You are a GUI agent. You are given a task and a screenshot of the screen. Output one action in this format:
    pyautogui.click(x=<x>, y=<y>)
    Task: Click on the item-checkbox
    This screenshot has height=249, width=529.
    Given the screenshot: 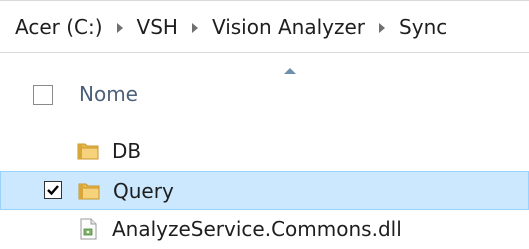 What is the action you would take?
    pyautogui.click(x=53, y=190)
    